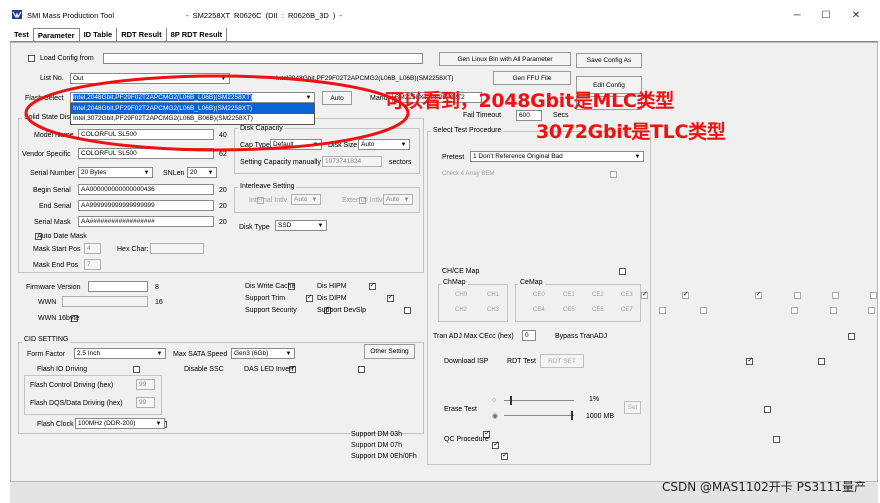 This screenshot has width=880, height=503. I want to click on radio-percent: ○, so click(494, 400).